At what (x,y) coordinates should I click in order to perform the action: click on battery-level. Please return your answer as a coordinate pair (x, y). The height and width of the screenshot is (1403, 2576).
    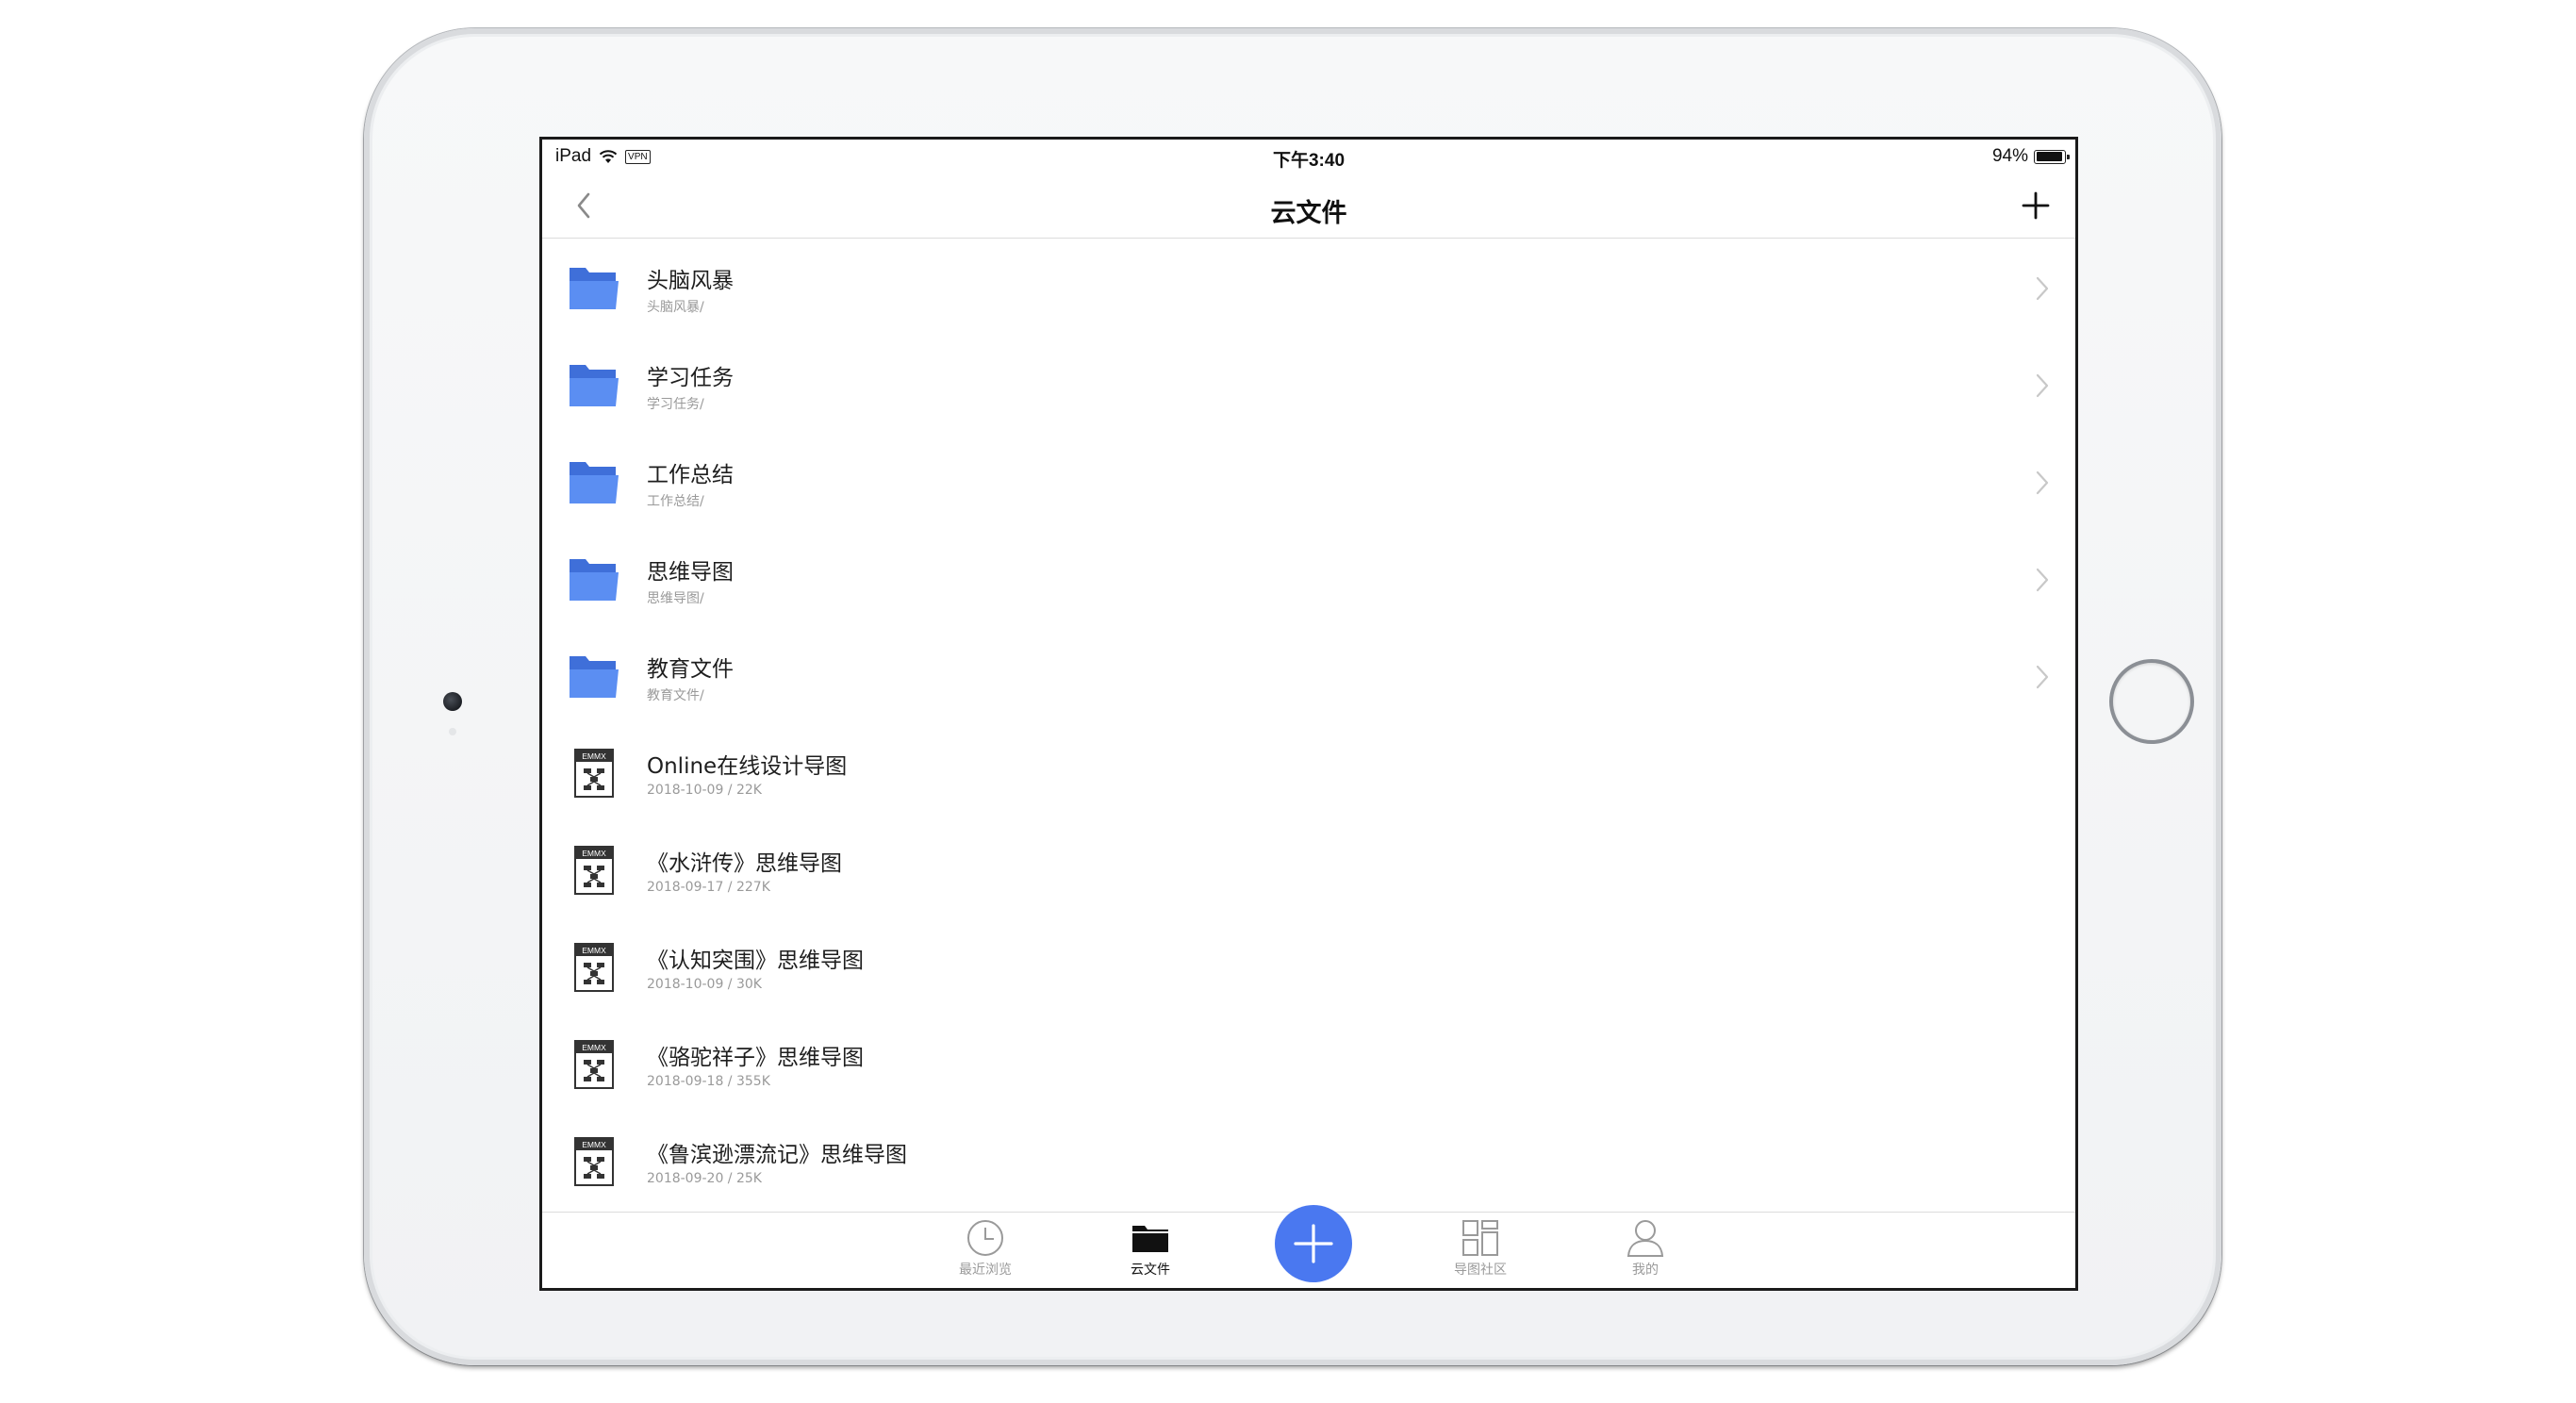
    Looking at the image, I should click on (2049, 156).